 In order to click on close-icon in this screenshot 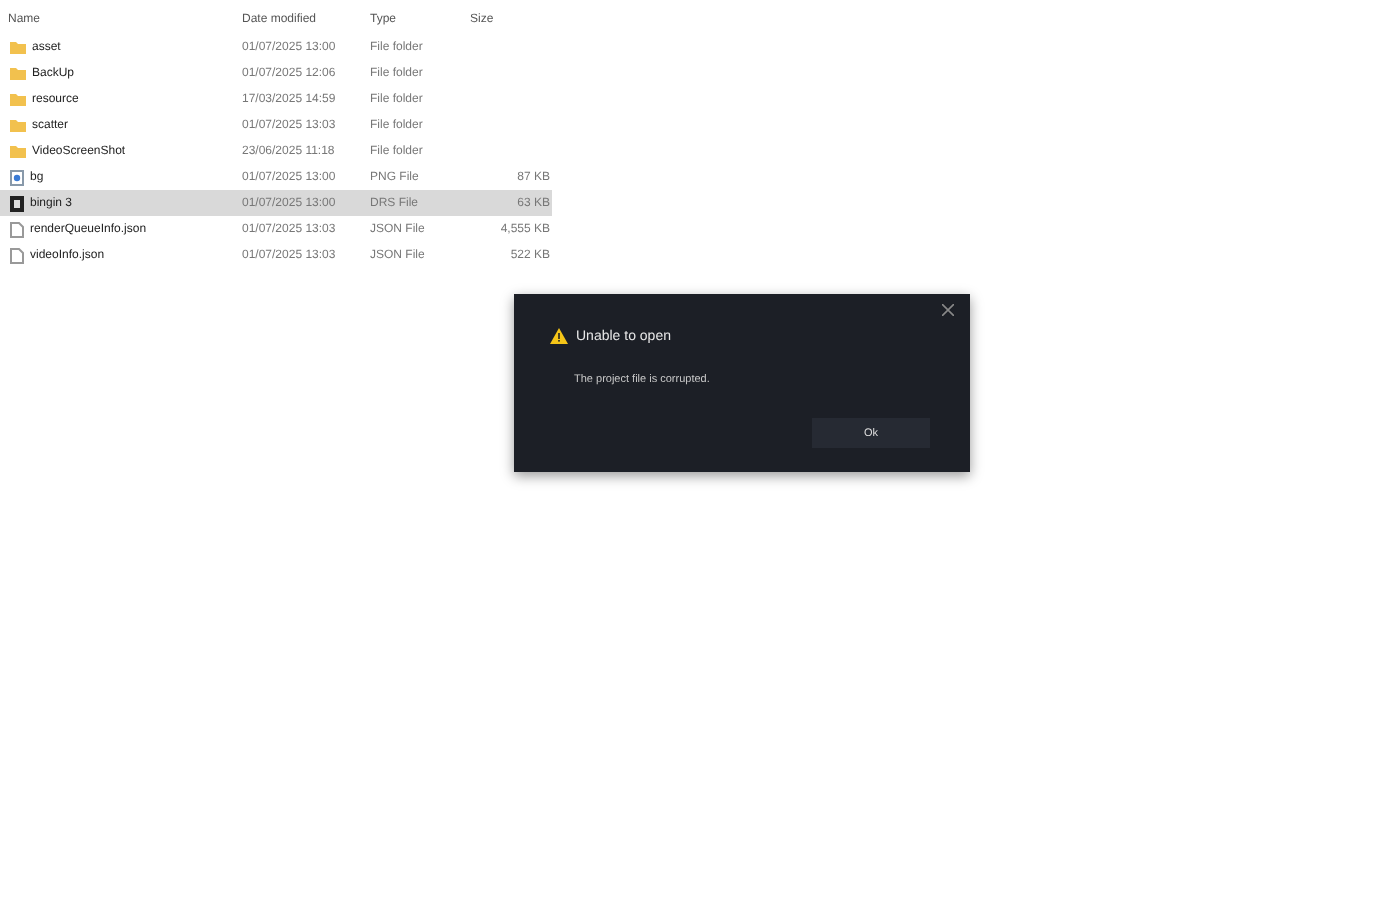, I will do `click(948, 310)`.